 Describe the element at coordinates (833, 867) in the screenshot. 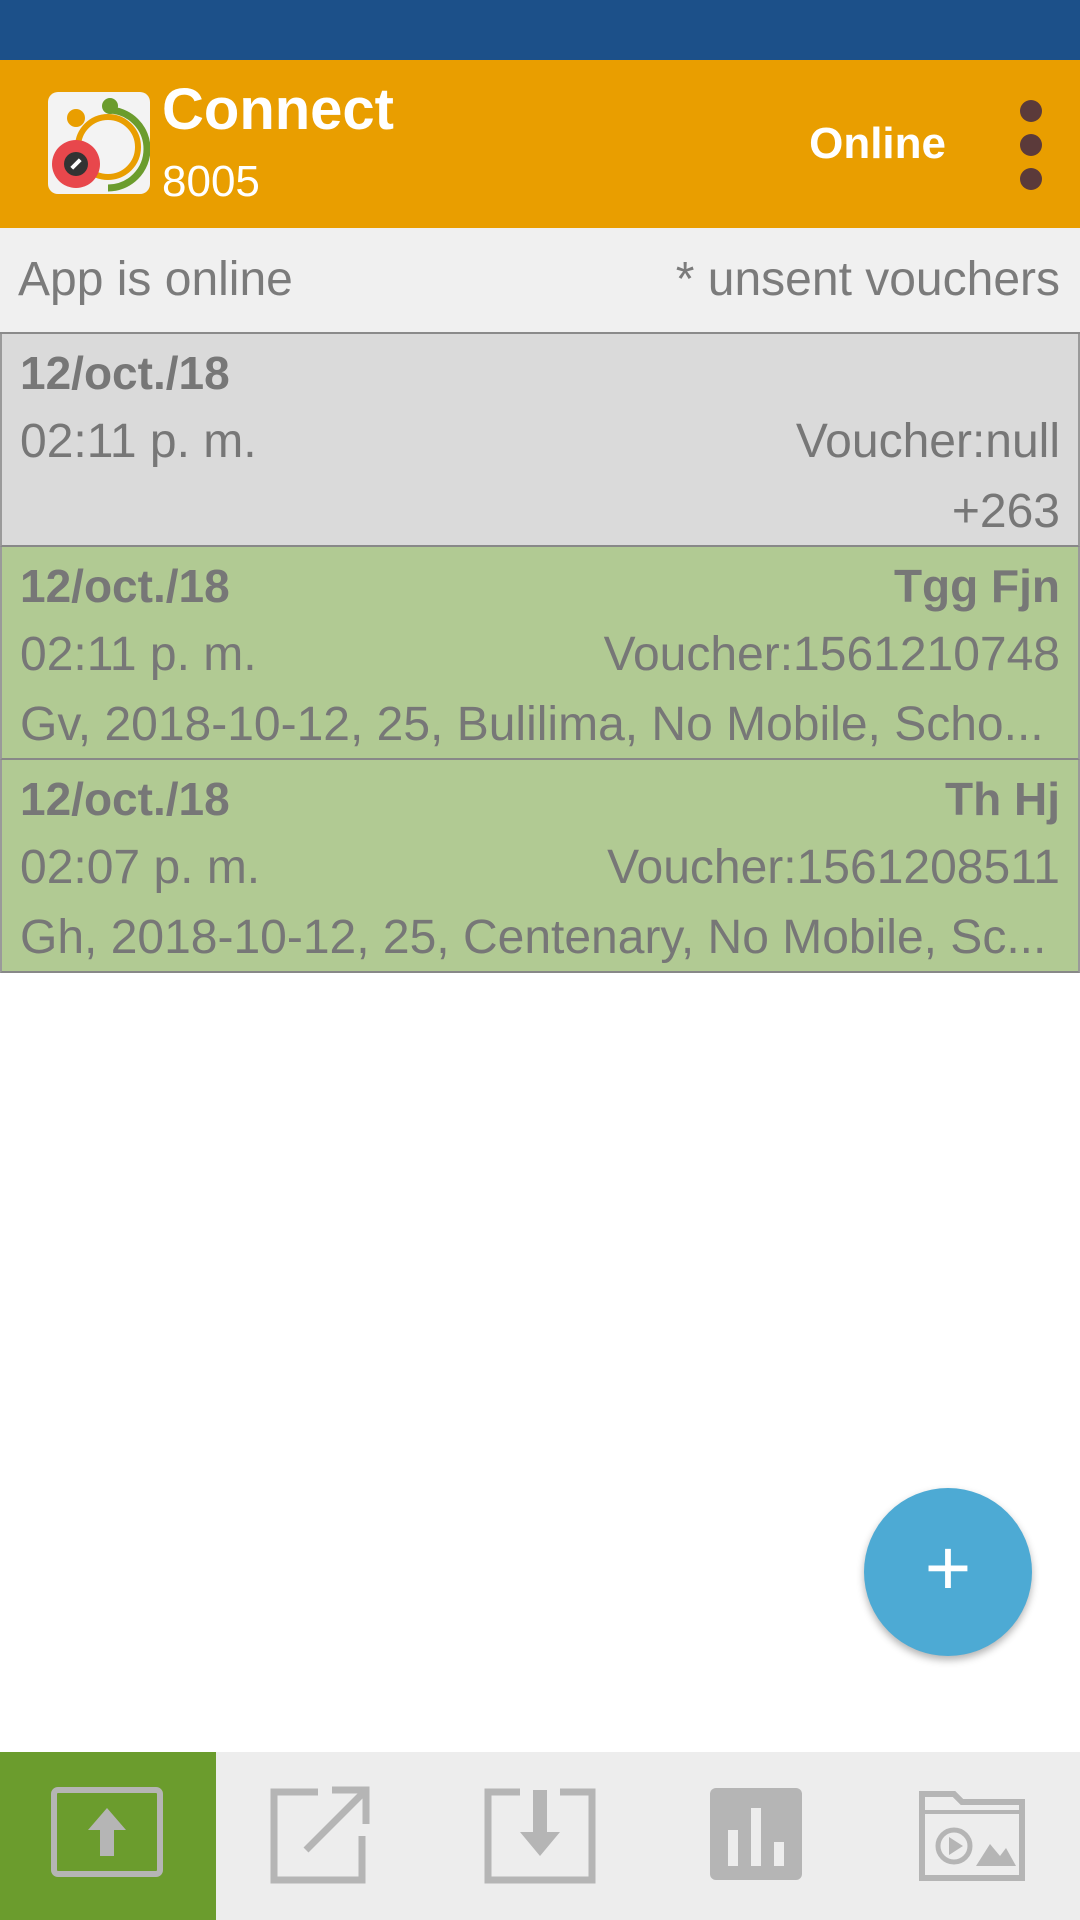

I see `voucher-number: Voucher:1561208511` at that location.